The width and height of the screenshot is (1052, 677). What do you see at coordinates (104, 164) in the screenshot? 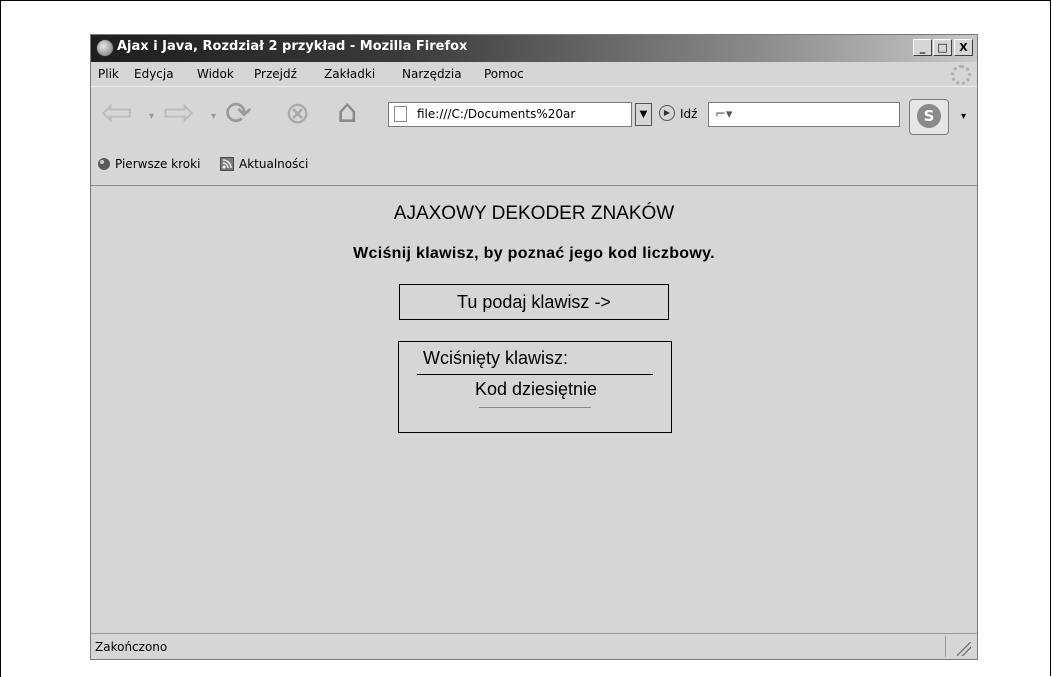
I see `firefox-bookmark-icon` at bounding box center [104, 164].